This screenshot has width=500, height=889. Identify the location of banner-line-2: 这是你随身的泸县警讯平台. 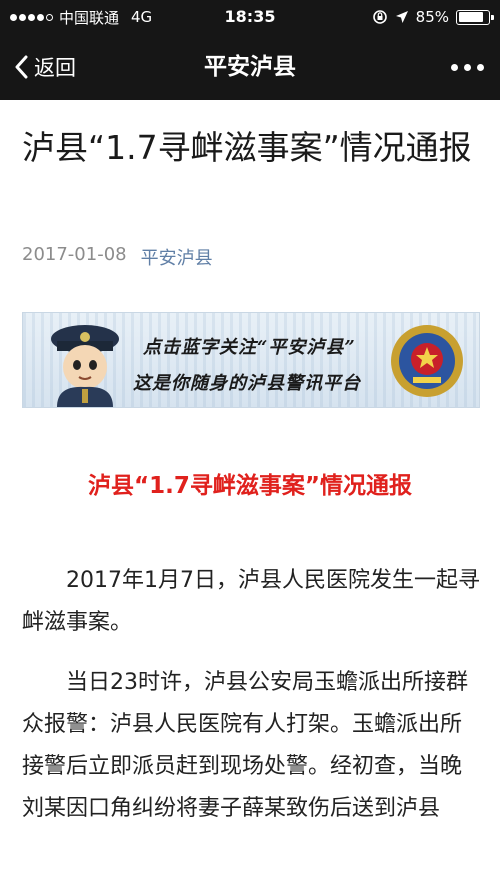
(247, 383).